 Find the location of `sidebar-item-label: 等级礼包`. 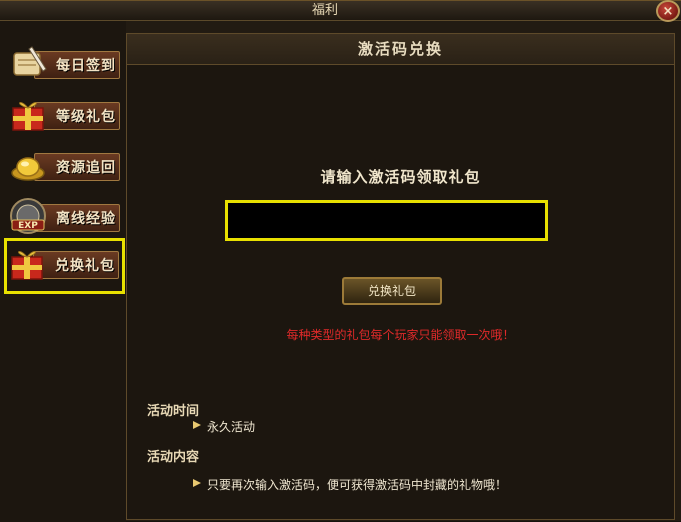

sidebar-item-label: 等级礼包 is located at coordinates (86, 117).